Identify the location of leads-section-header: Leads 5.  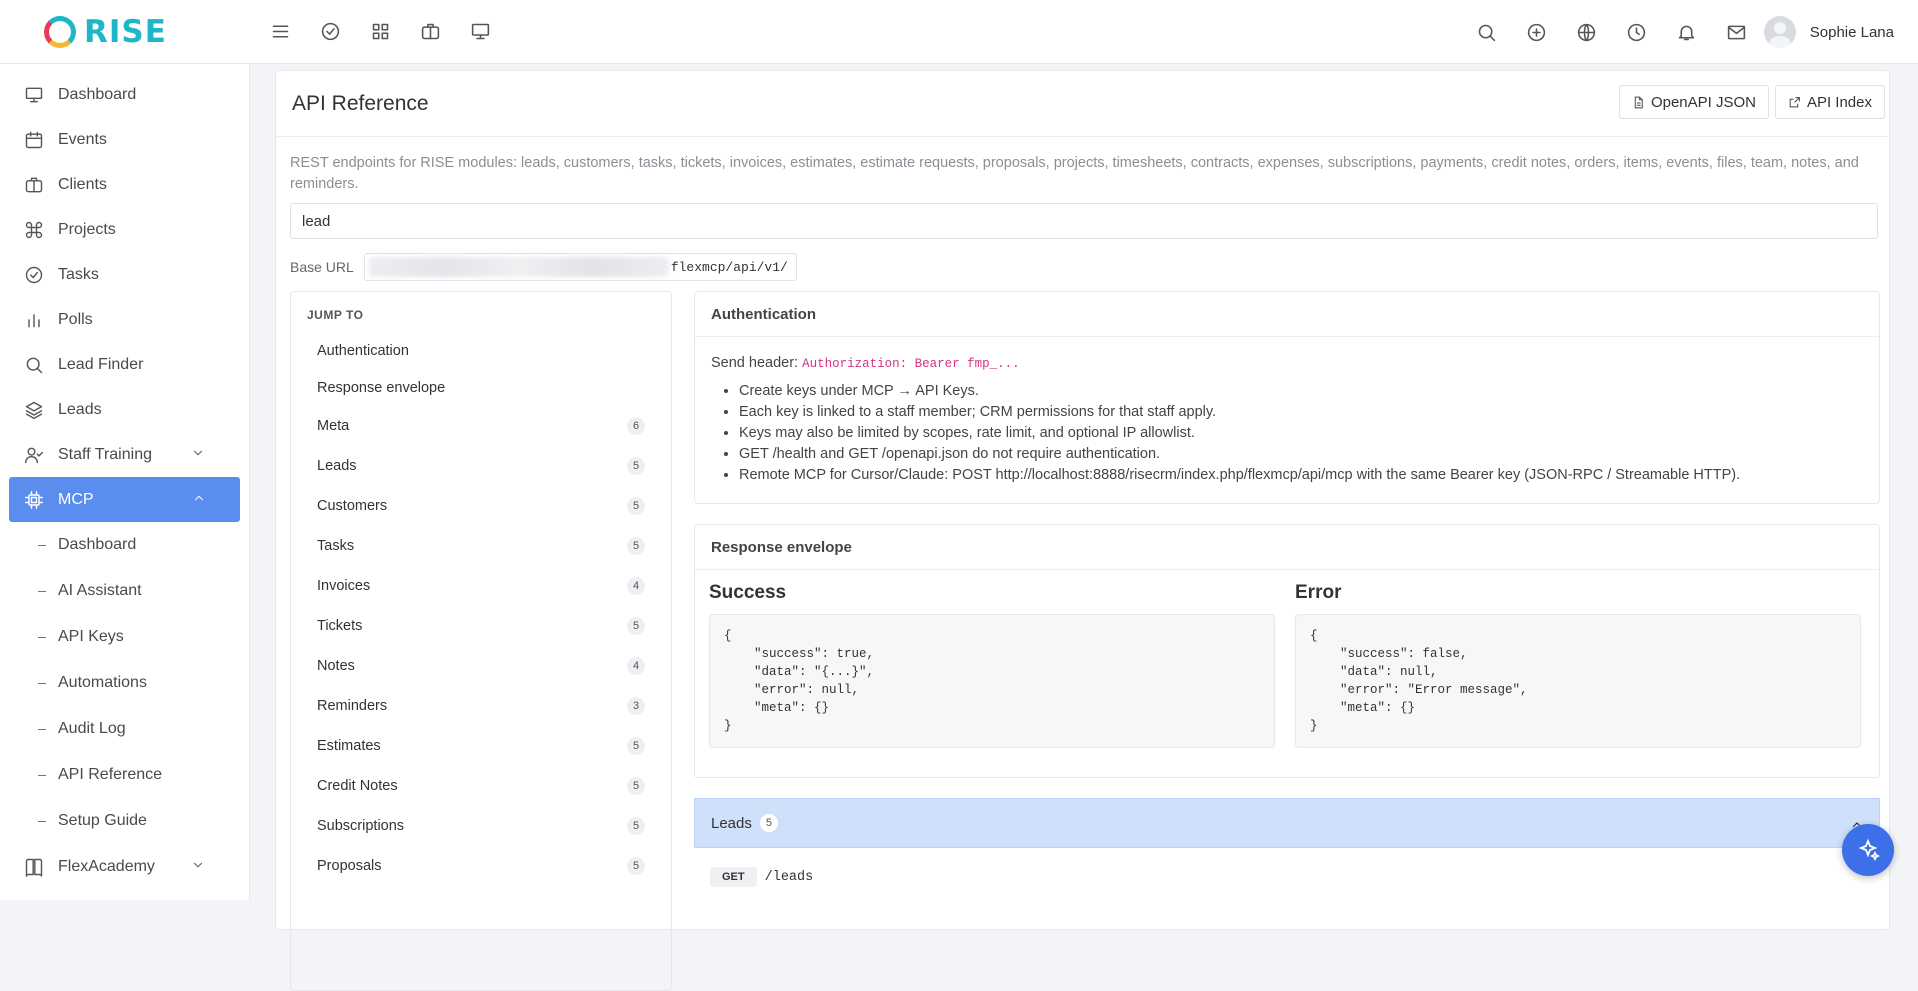
(1287, 823).